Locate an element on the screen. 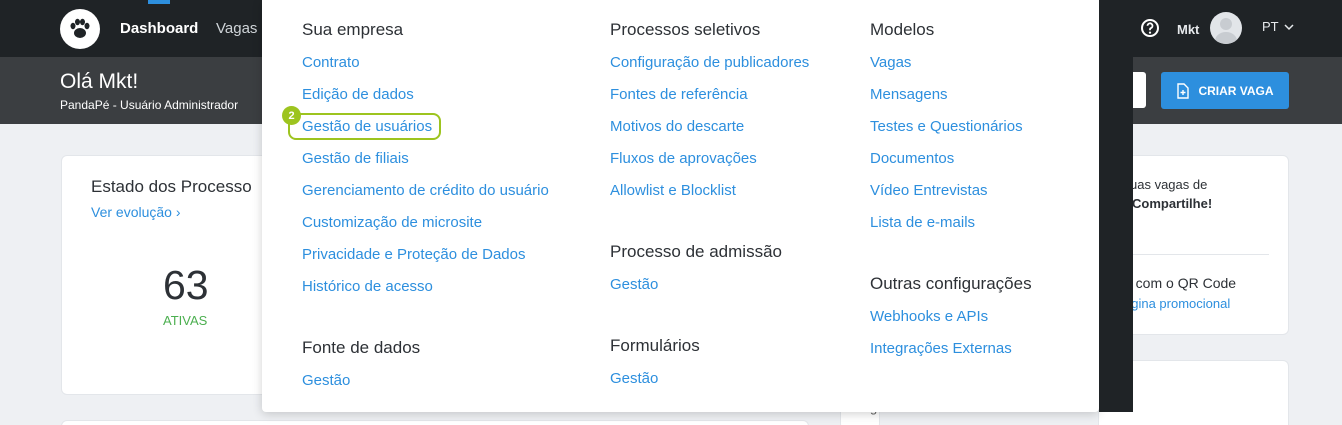 This screenshot has width=1342, height=425. greeting-title: Olá Mkt! is located at coordinates (99, 81).